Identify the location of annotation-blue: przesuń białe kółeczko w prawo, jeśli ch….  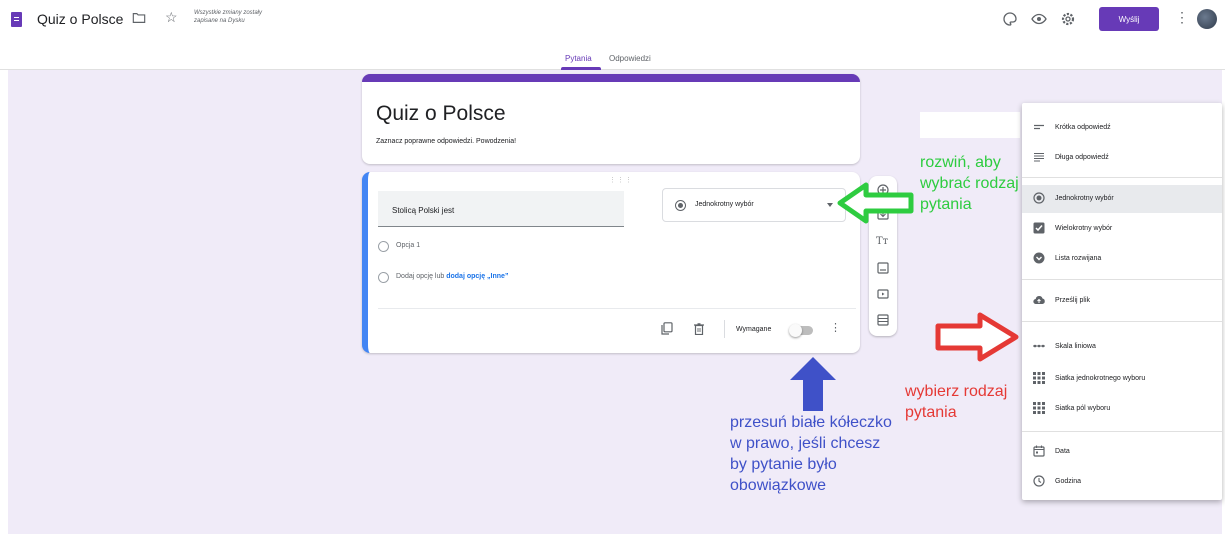
(811, 454).